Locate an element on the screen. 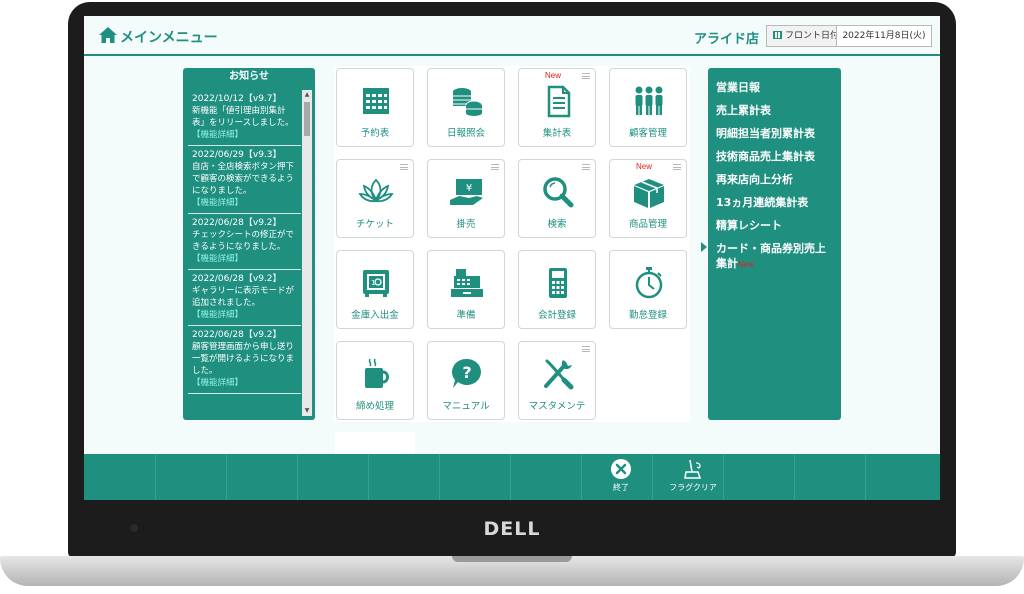 The image size is (1024, 594). report-link-settlement-receipt: 精算レシート is located at coordinates (778, 225).